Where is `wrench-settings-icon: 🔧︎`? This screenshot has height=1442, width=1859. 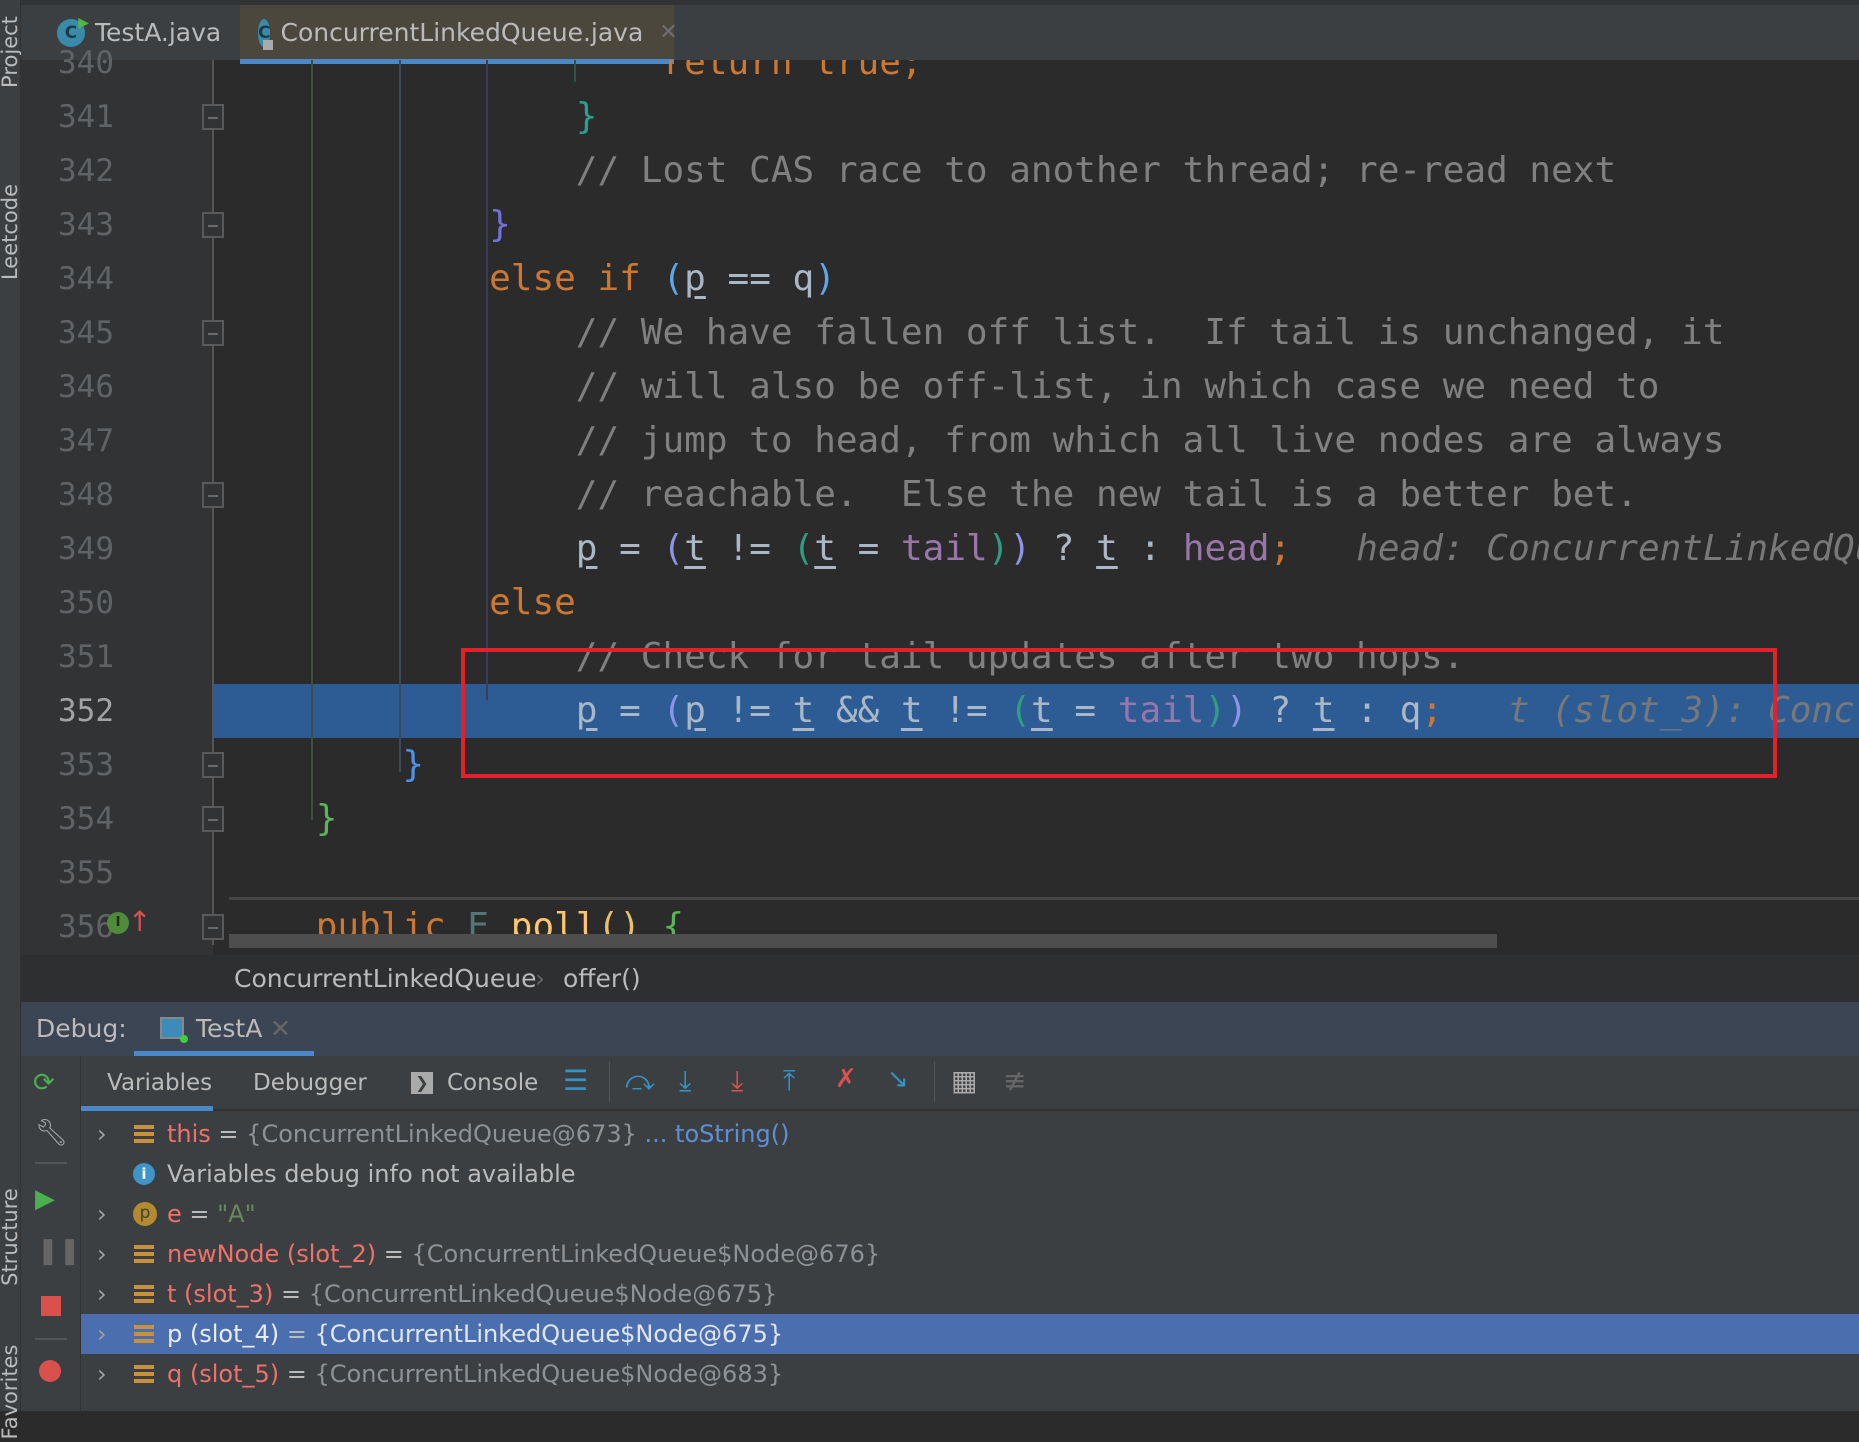
wrench-settings-icon: 🔧︎ is located at coordinates (51, 1133).